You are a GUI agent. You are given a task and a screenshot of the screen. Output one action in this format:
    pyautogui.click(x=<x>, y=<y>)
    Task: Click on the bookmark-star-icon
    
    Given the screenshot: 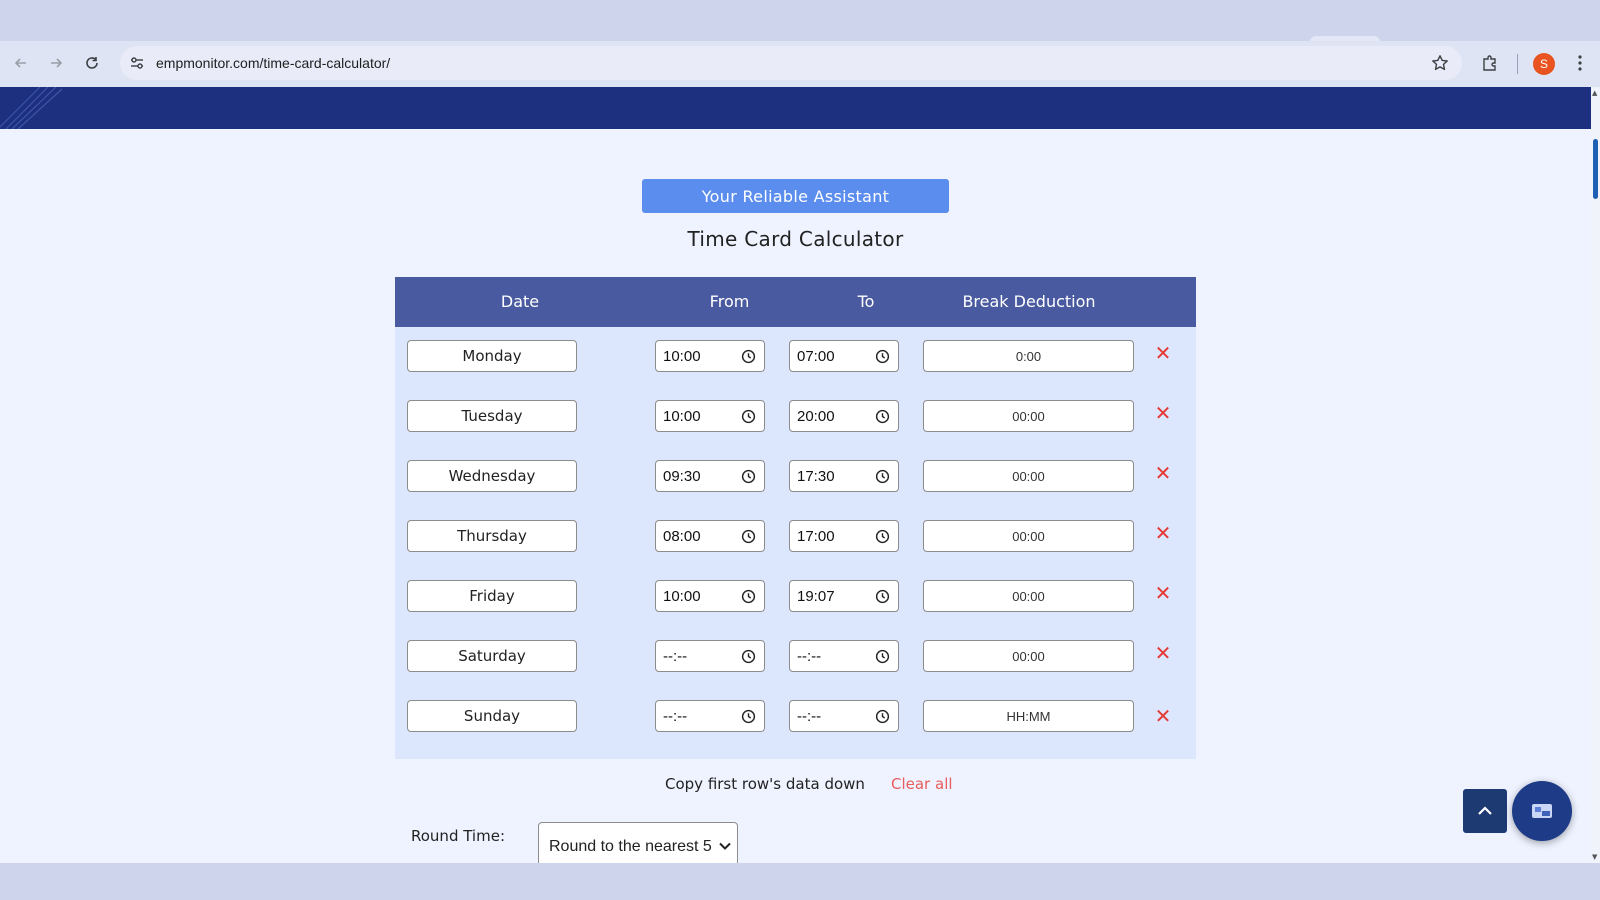 What is the action you would take?
    pyautogui.click(x=1440, y=63)
    